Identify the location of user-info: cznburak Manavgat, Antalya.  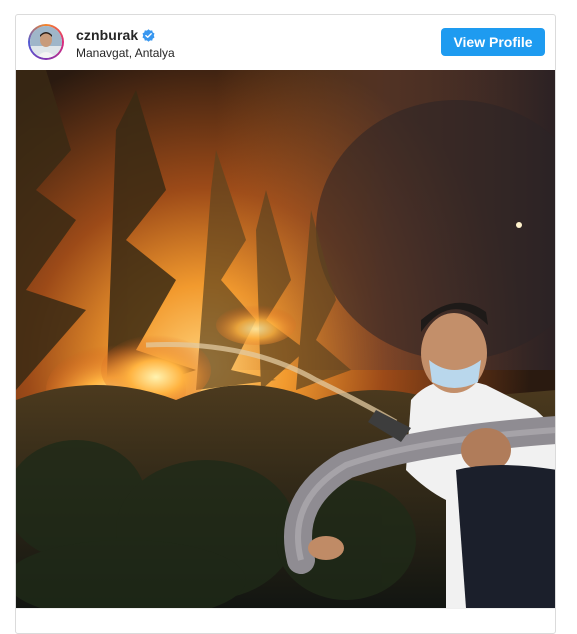
(125, 43).